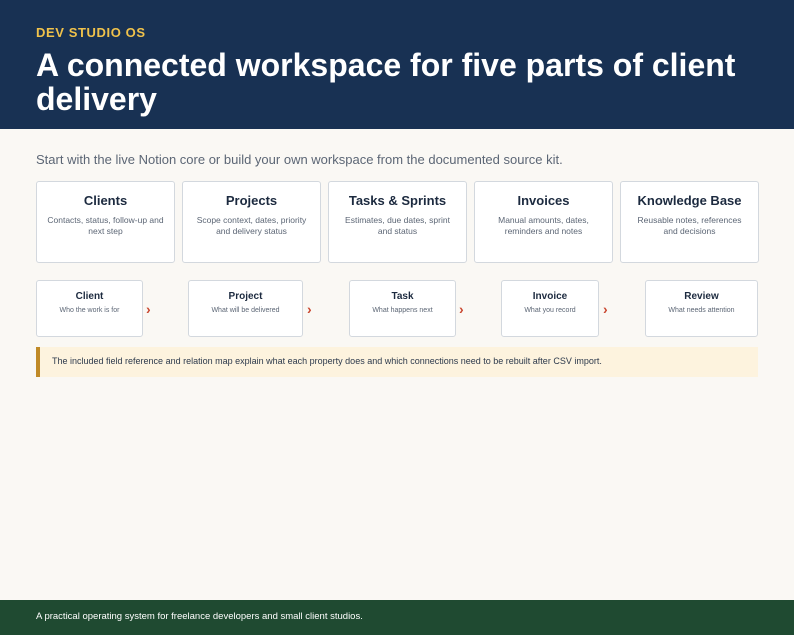 Image resolution: width=794 pixels, height=635 pixels. I want to click on flow-step-label: Task, so click(402, 296).